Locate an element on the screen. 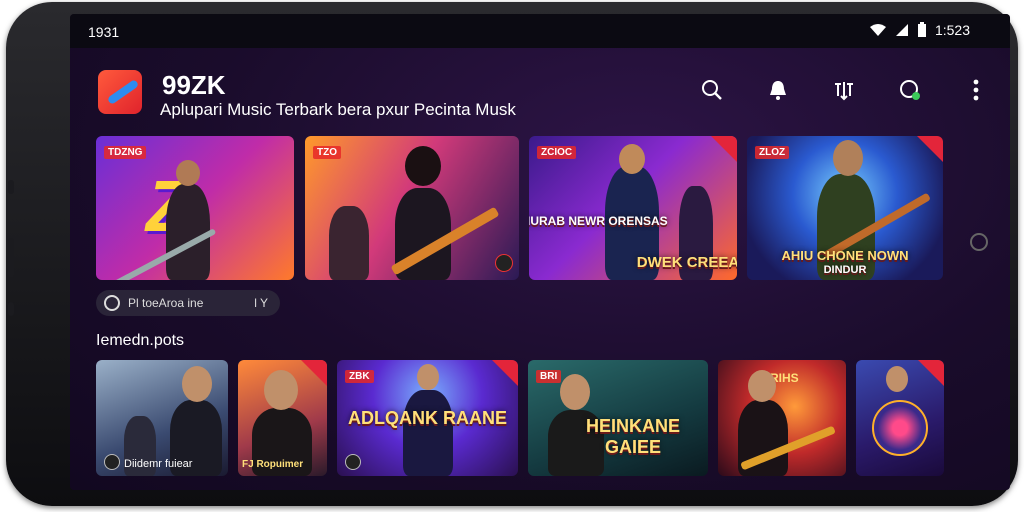 The width and height of the screenshot is (1024, 512). track-title: HEINKANE GAIEE is located at coordinates (632, 436).